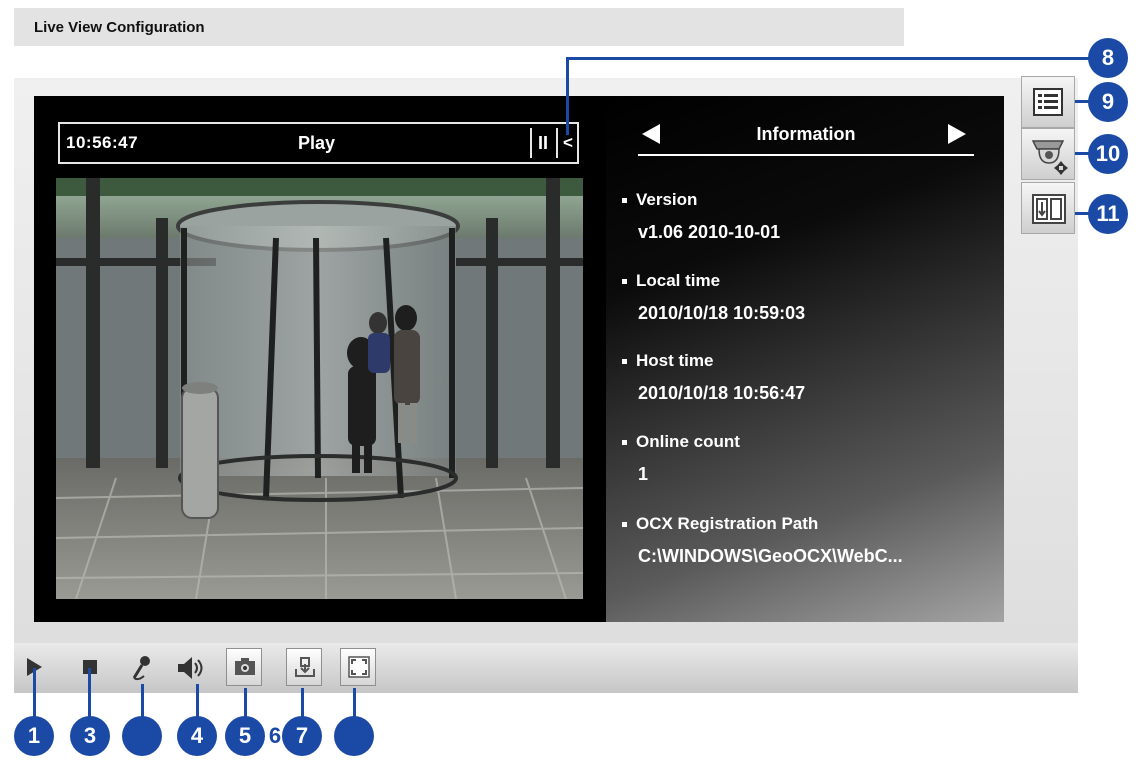 The height and width of the screenshot is (762, 1145). I want to click on info-label: Local time, so click(713, 281).